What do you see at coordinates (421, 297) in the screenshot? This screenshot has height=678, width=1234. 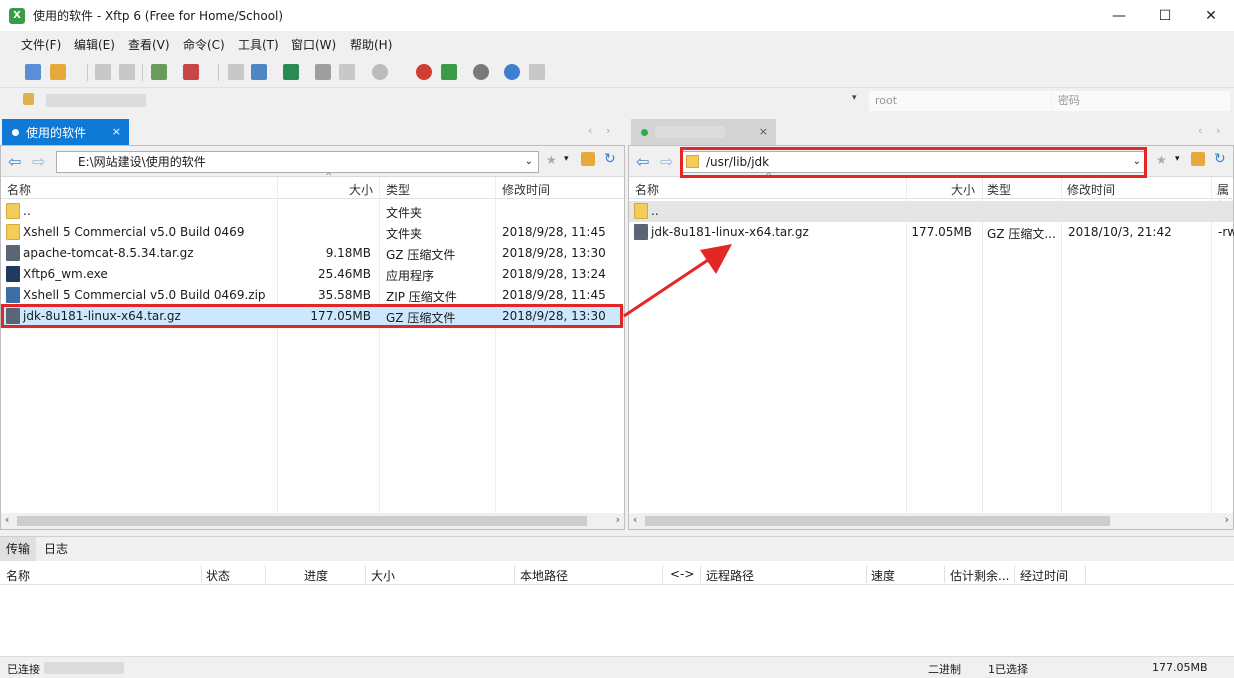 I see `file-type: ZIP 压缩文件` at bounding box center [421, 297].